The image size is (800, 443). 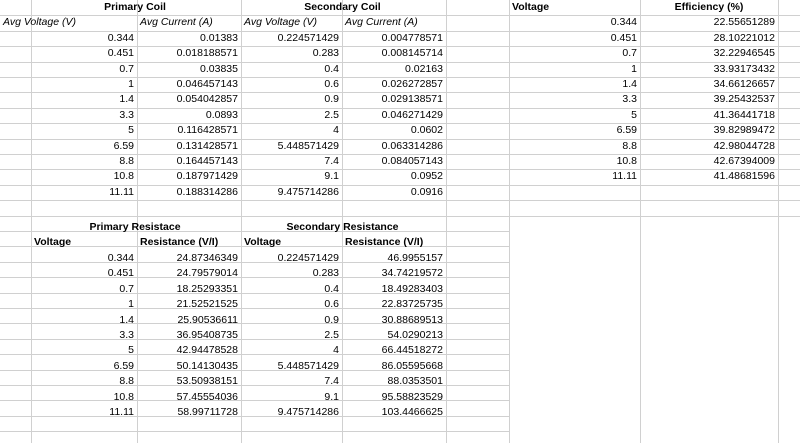 I want to click on secondary-coil-current-cell: 0.029138571, so click(x=394, y=99).